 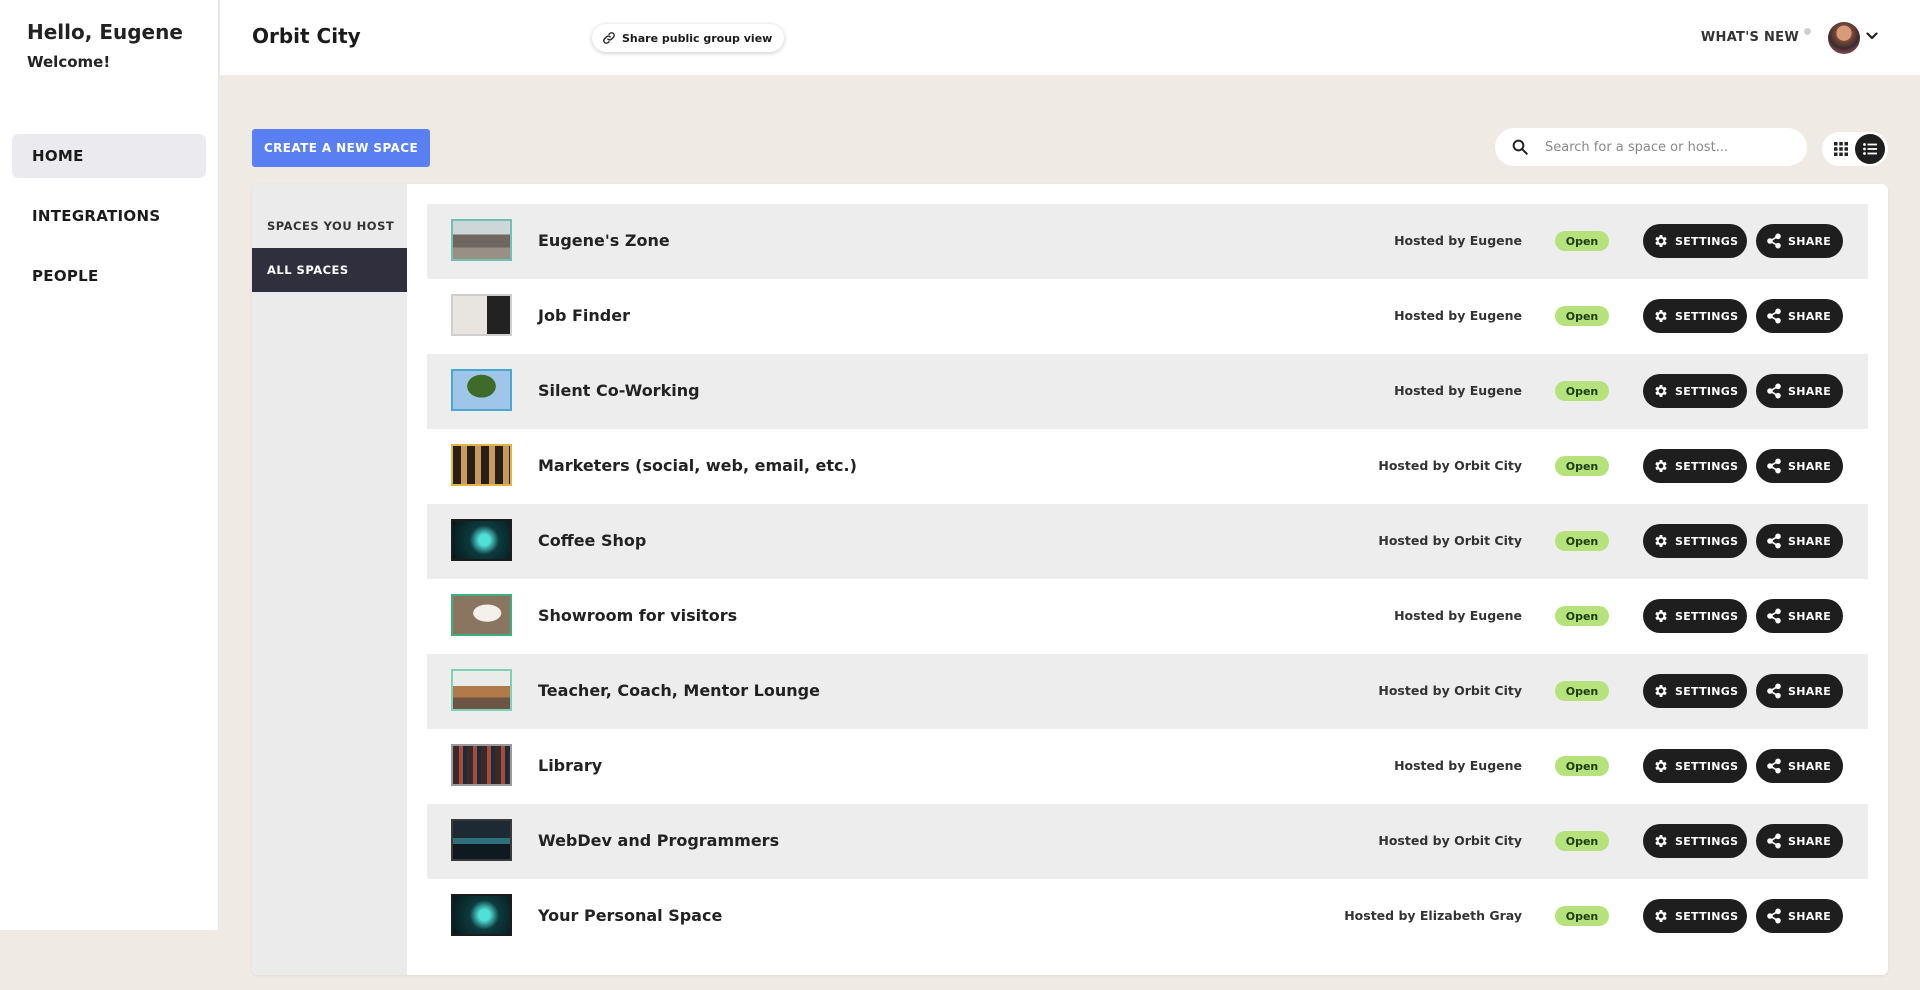 I want to click on avatar, so click(x=1844, y=38).